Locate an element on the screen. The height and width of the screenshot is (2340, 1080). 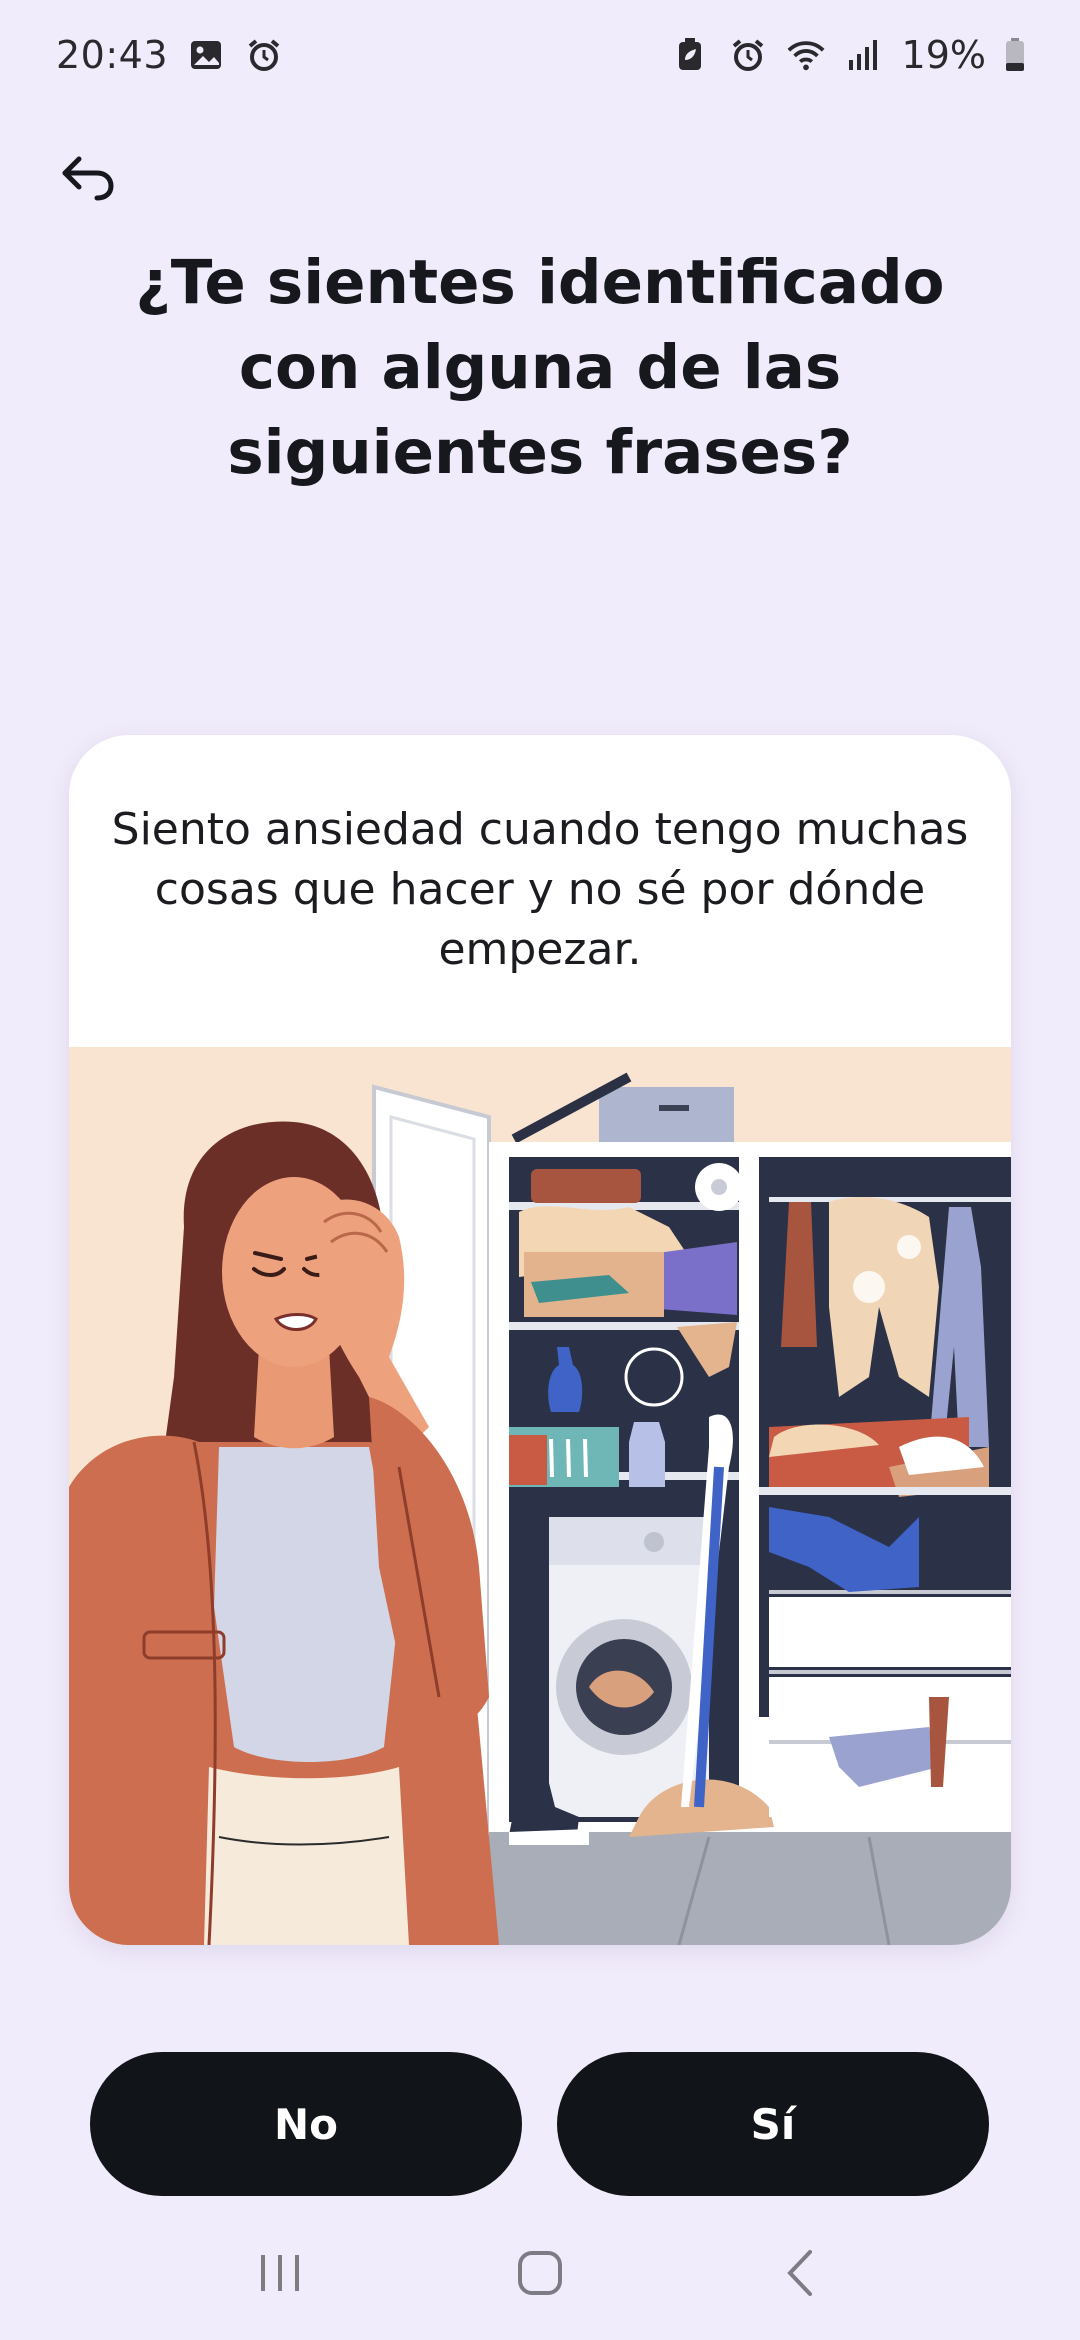
system-nav-bar is located at coordinates (540, 2275).